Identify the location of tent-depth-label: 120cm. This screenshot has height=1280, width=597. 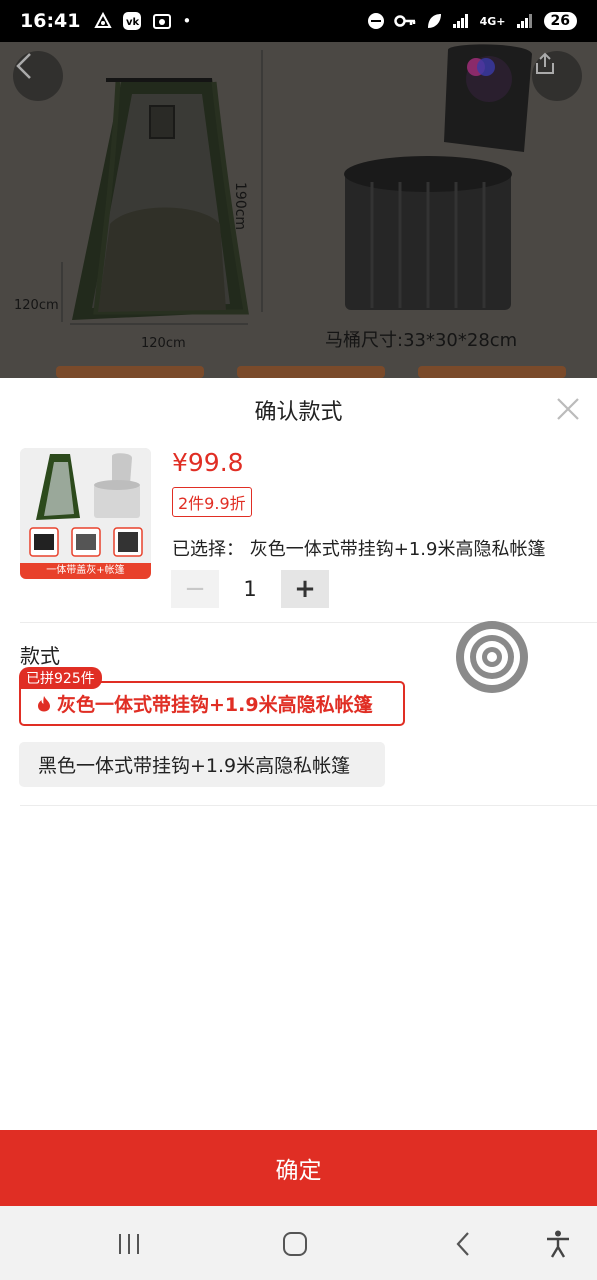
(36, 305).